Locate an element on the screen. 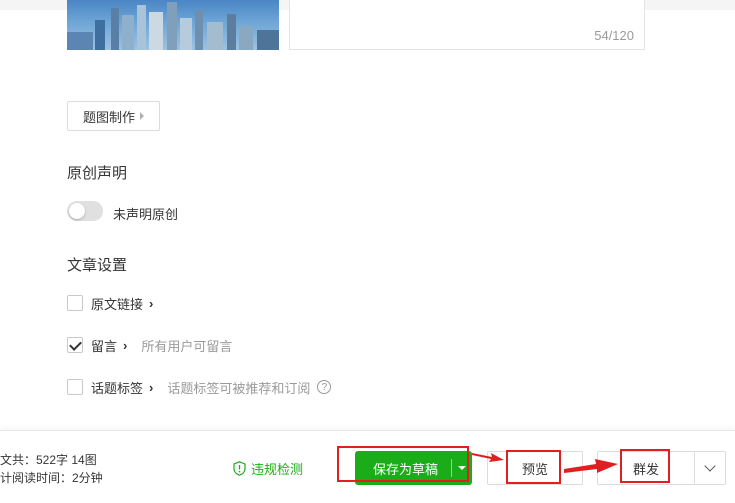 The width and height of the screenshot is (735, 503). mass-send-button: 群发 is located at coordinates (661, 468).